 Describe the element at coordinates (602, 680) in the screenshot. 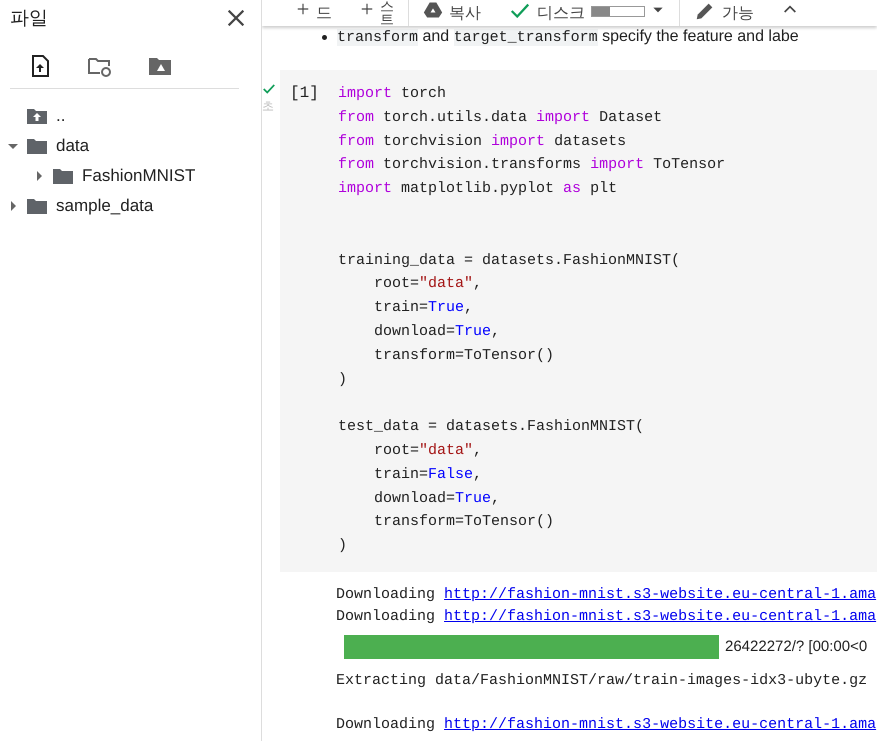

I see `output-text: Extracting data/FashionMNIST/raw/train-images-idx3-ubyte.gz` at that location.